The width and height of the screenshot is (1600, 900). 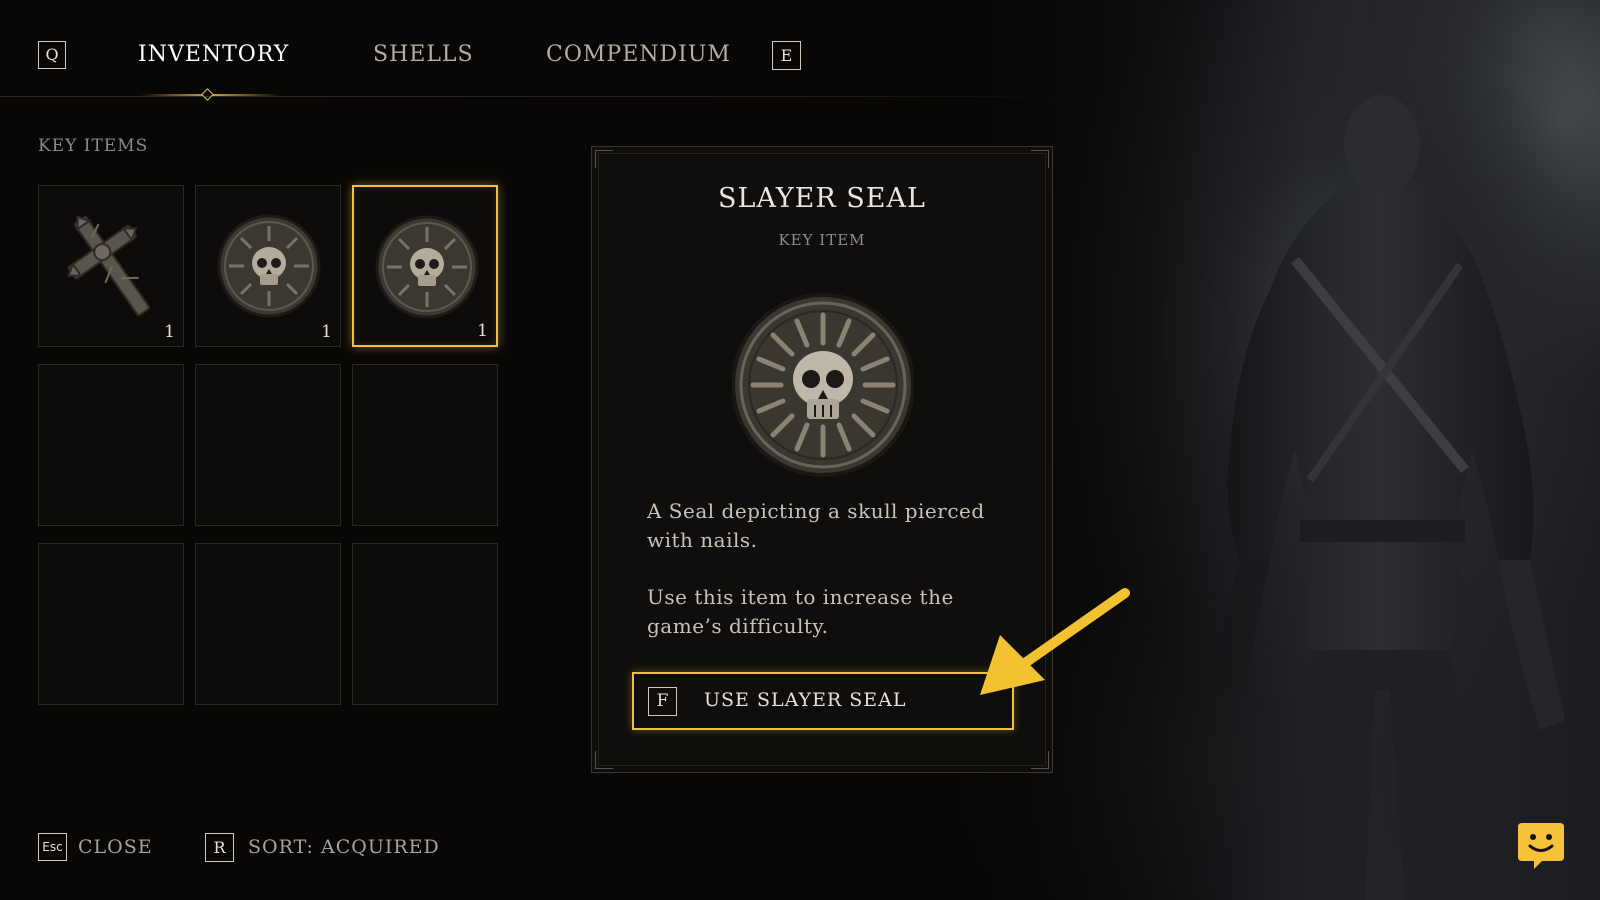 I want to click on tab-inventory: INVENTORY, so click(x=213, y=54).